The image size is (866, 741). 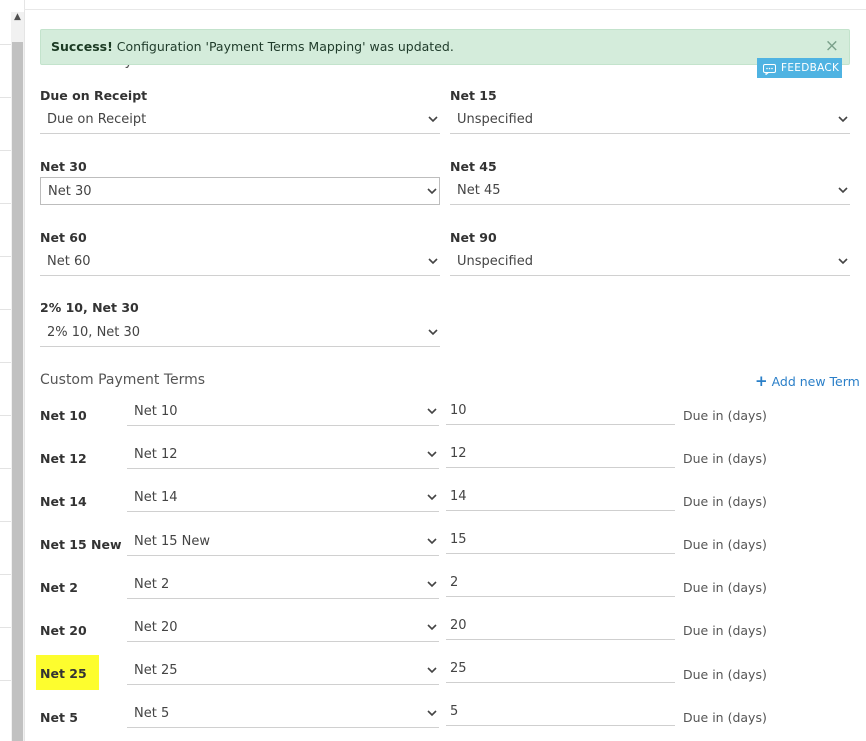 I want to click on field-label-net-15: Net 15, so click(x=473, y=95).